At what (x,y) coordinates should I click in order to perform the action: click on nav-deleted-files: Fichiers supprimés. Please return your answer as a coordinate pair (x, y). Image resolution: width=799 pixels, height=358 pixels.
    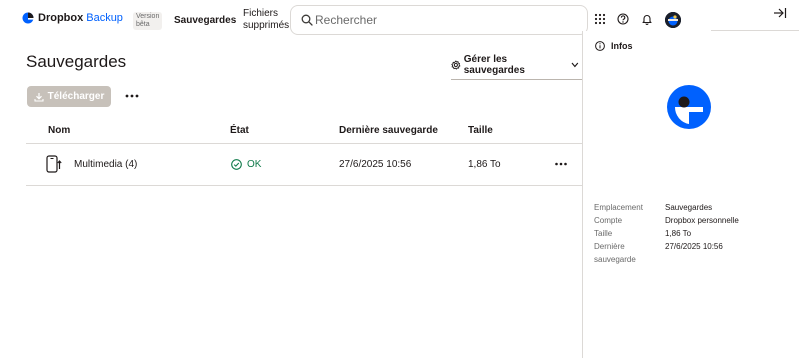
    Looking at the image, I should click on (266, 20).